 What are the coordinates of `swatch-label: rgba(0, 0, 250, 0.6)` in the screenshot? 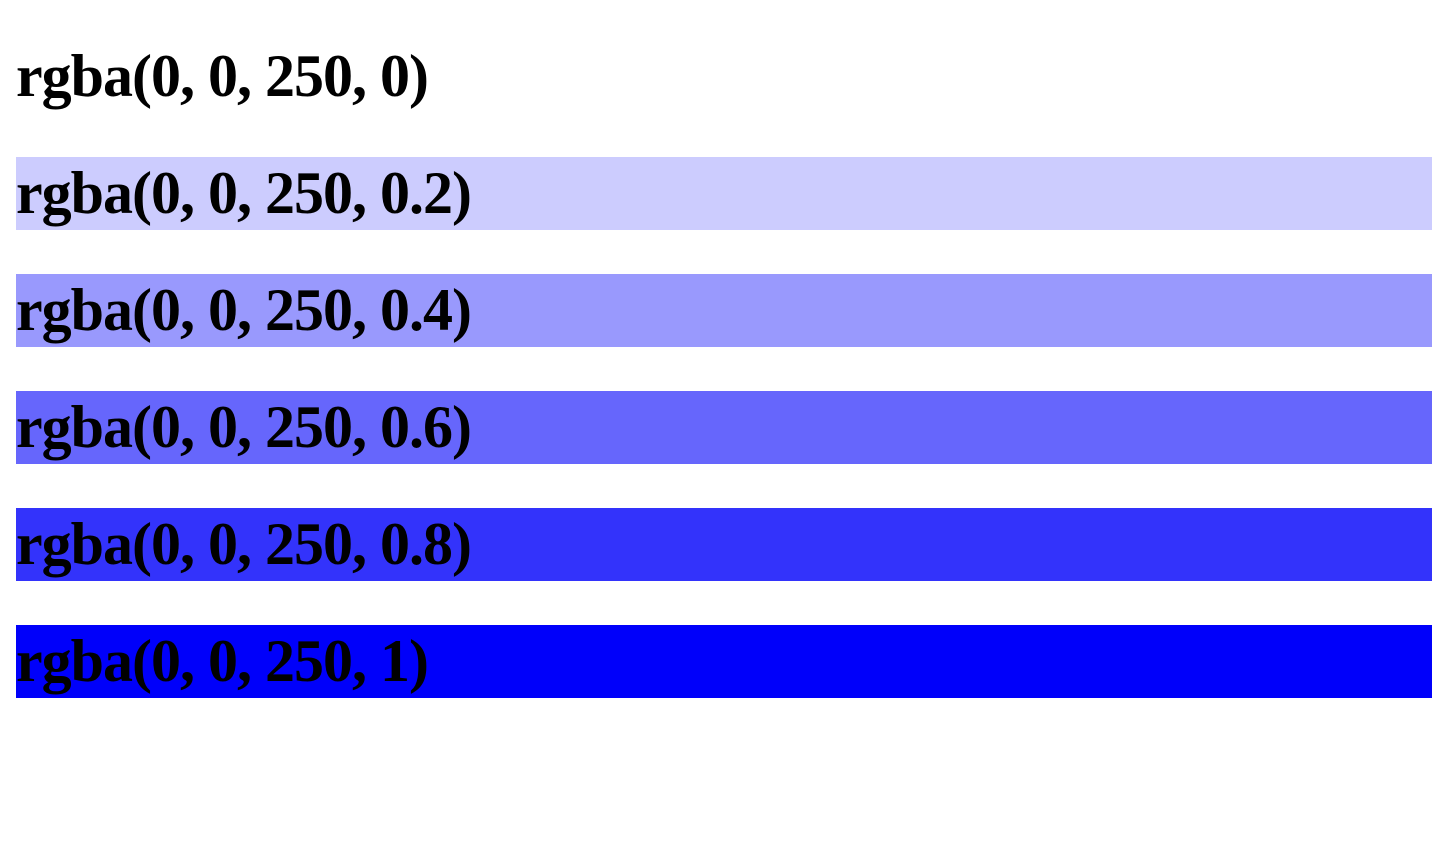 It's located at (244, 427).